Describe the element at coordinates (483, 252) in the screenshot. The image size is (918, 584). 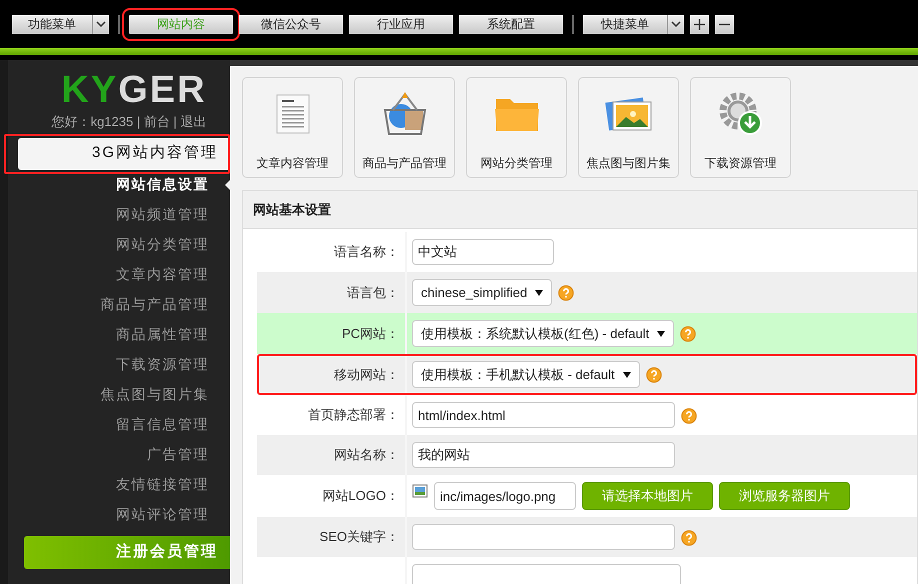
I see `text-field: 中文站` at that location.